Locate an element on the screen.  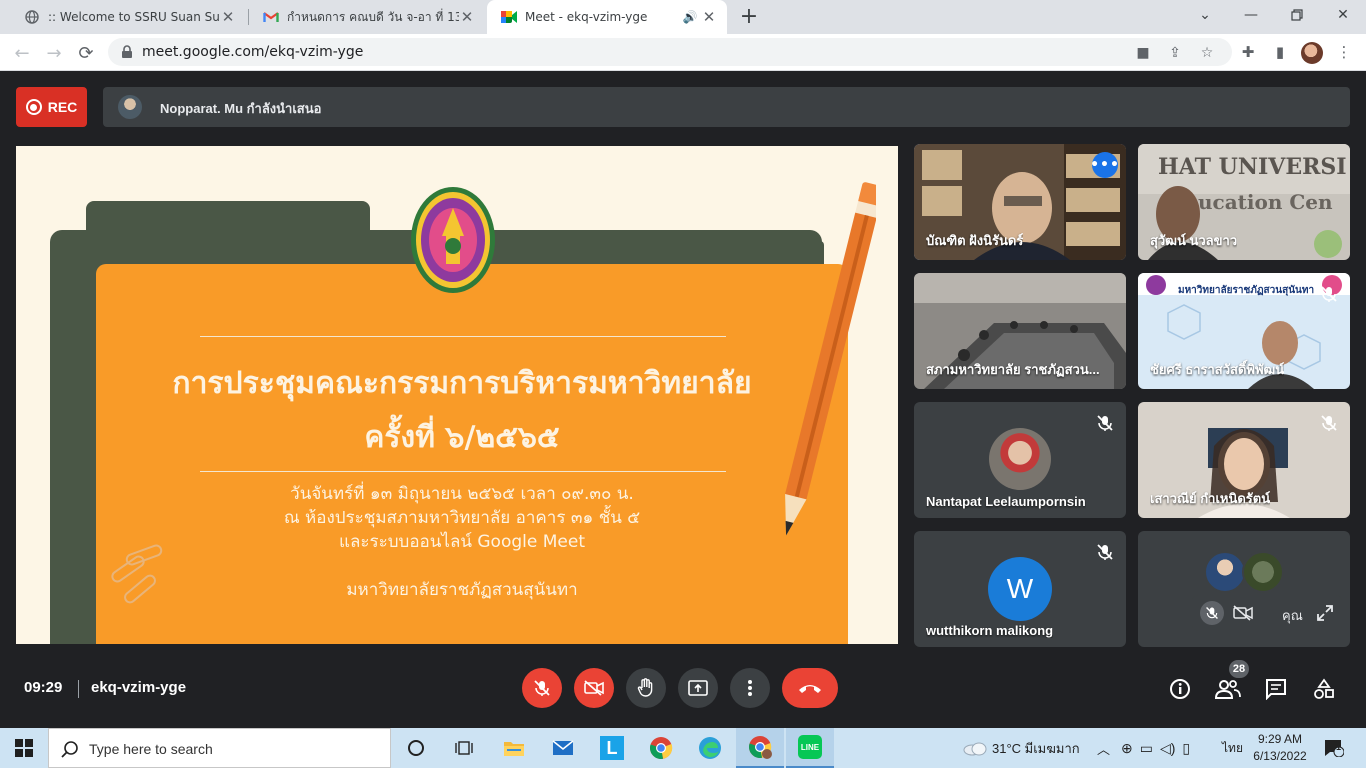
tray-icons: ⊕ ▭ ◁) ▯ is located at coordinates (1159, 748).